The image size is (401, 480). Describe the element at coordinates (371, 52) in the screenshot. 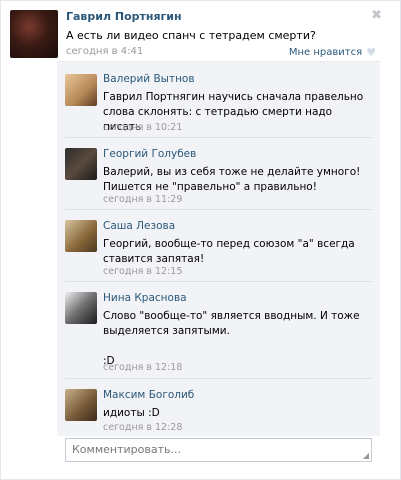

I see `heart-icon: ♥` at that location.